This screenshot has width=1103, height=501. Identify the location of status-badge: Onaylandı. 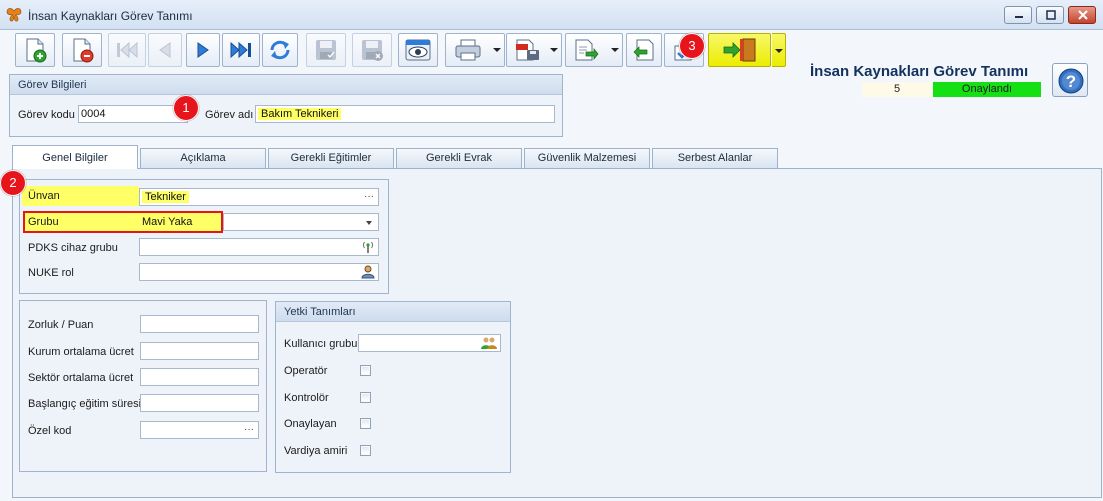
(987, 89).